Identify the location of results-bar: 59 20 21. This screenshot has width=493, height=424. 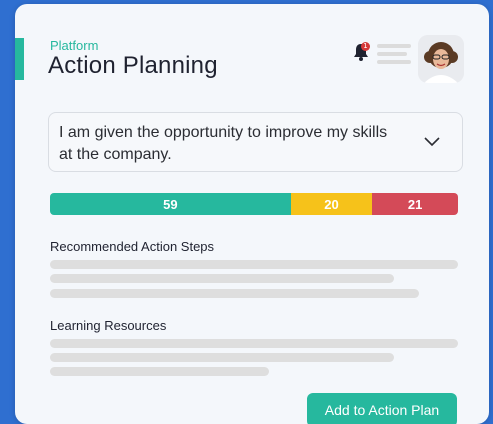
(254, 204).